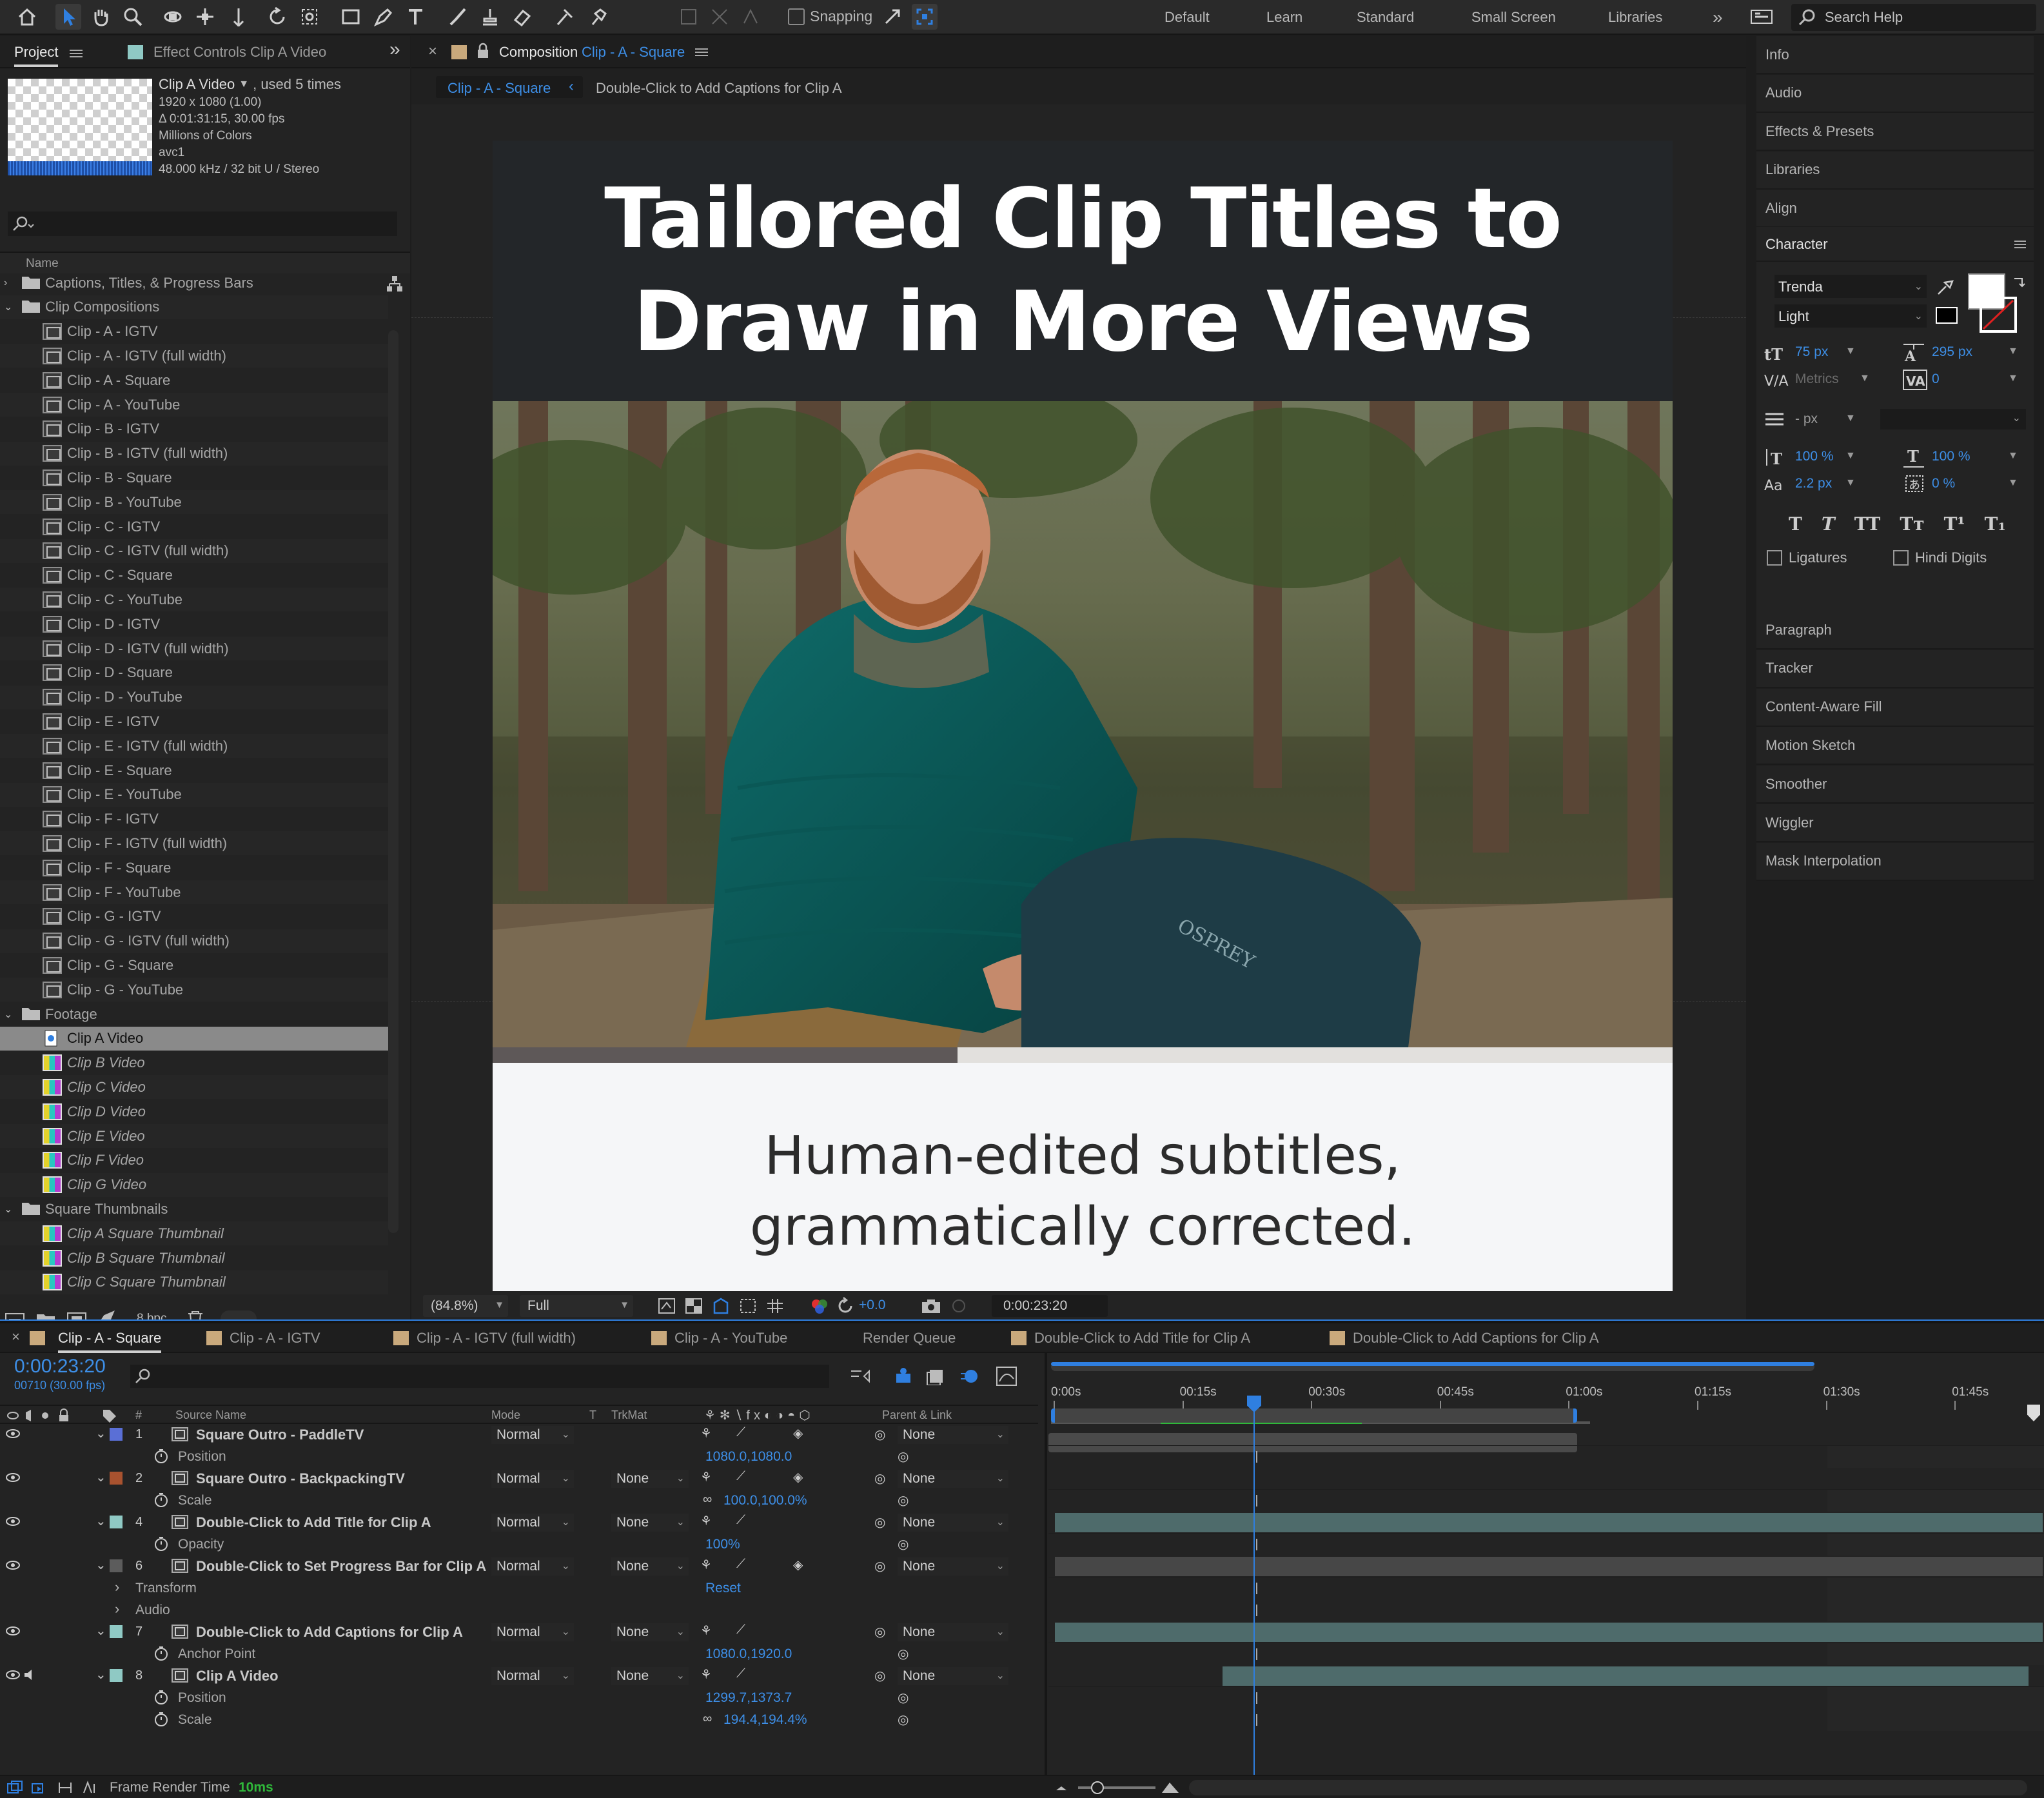 This screenshot has height=1798, width=2044. What do you see at coordinates (1895, 785) in the screenshot?
I see `panel-smoother: Smoother` at bounding box center [1895, 785].